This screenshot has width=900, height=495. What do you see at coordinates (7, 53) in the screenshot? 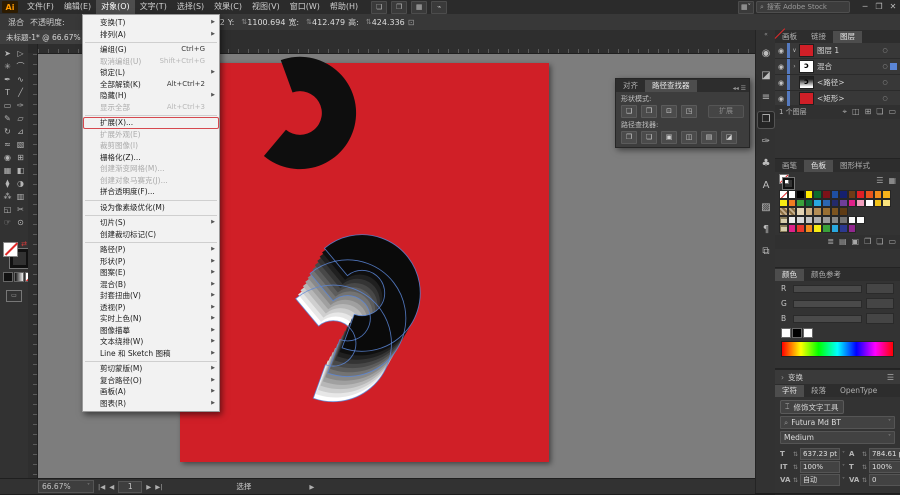
I see `selection-tool: ➤` at bounding box center [7, 53].